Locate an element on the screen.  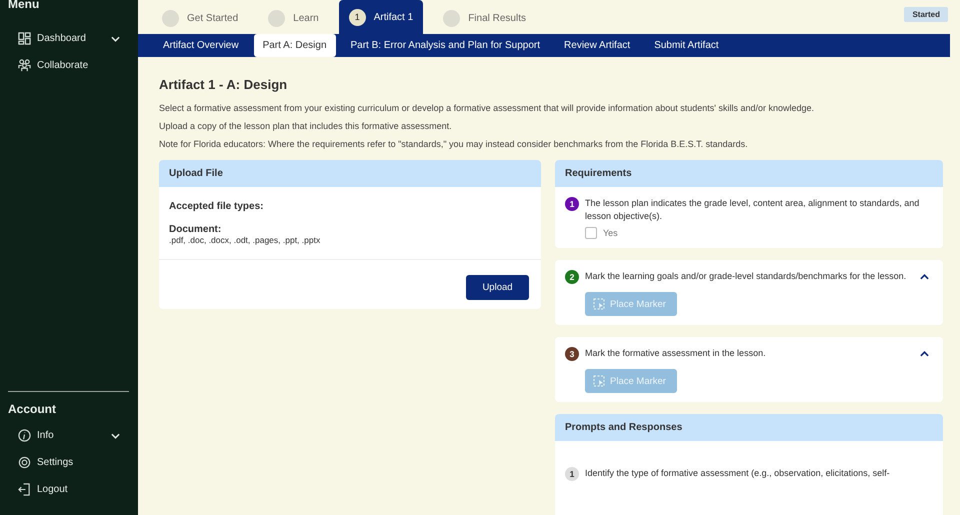
card-header: Prompts and Responses is located at coordinates (749, 427).